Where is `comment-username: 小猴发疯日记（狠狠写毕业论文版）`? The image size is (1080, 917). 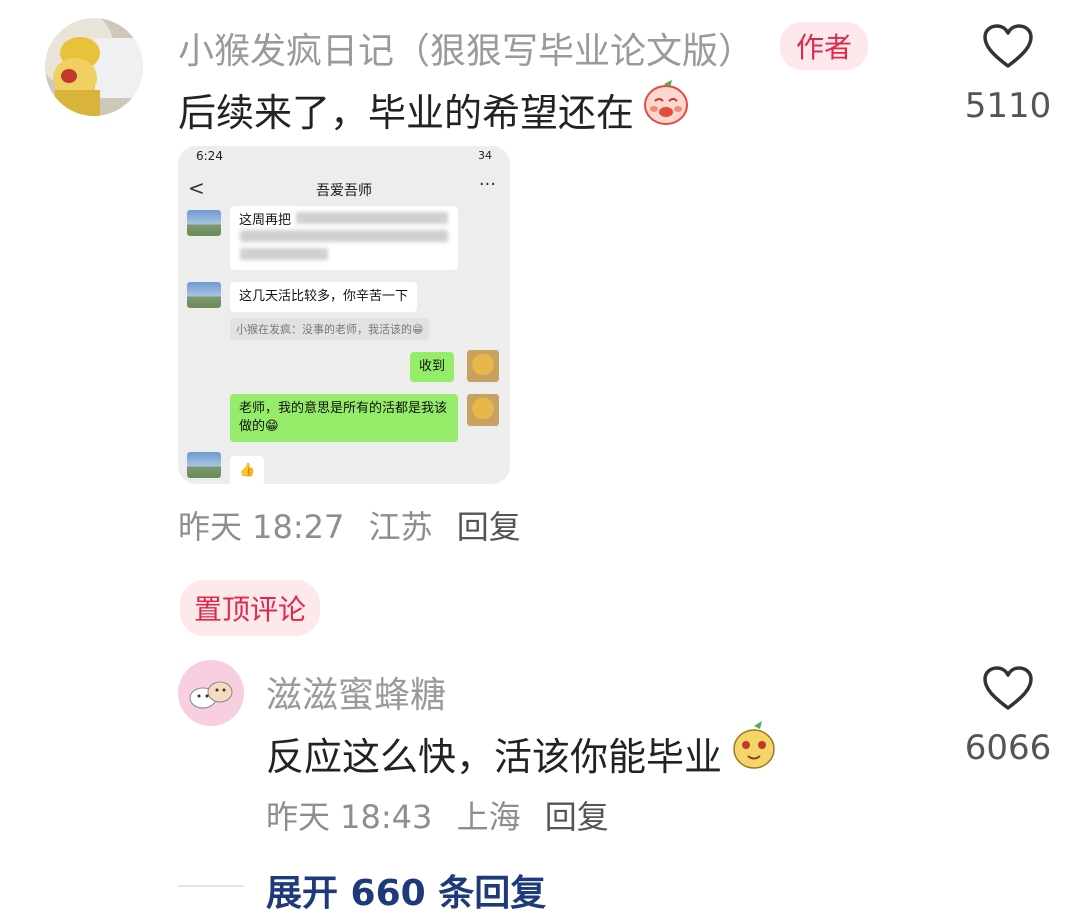
comment-username: 小猴发疯日记（狠狠写毕业论文版） is located at coordinates (466, 48).